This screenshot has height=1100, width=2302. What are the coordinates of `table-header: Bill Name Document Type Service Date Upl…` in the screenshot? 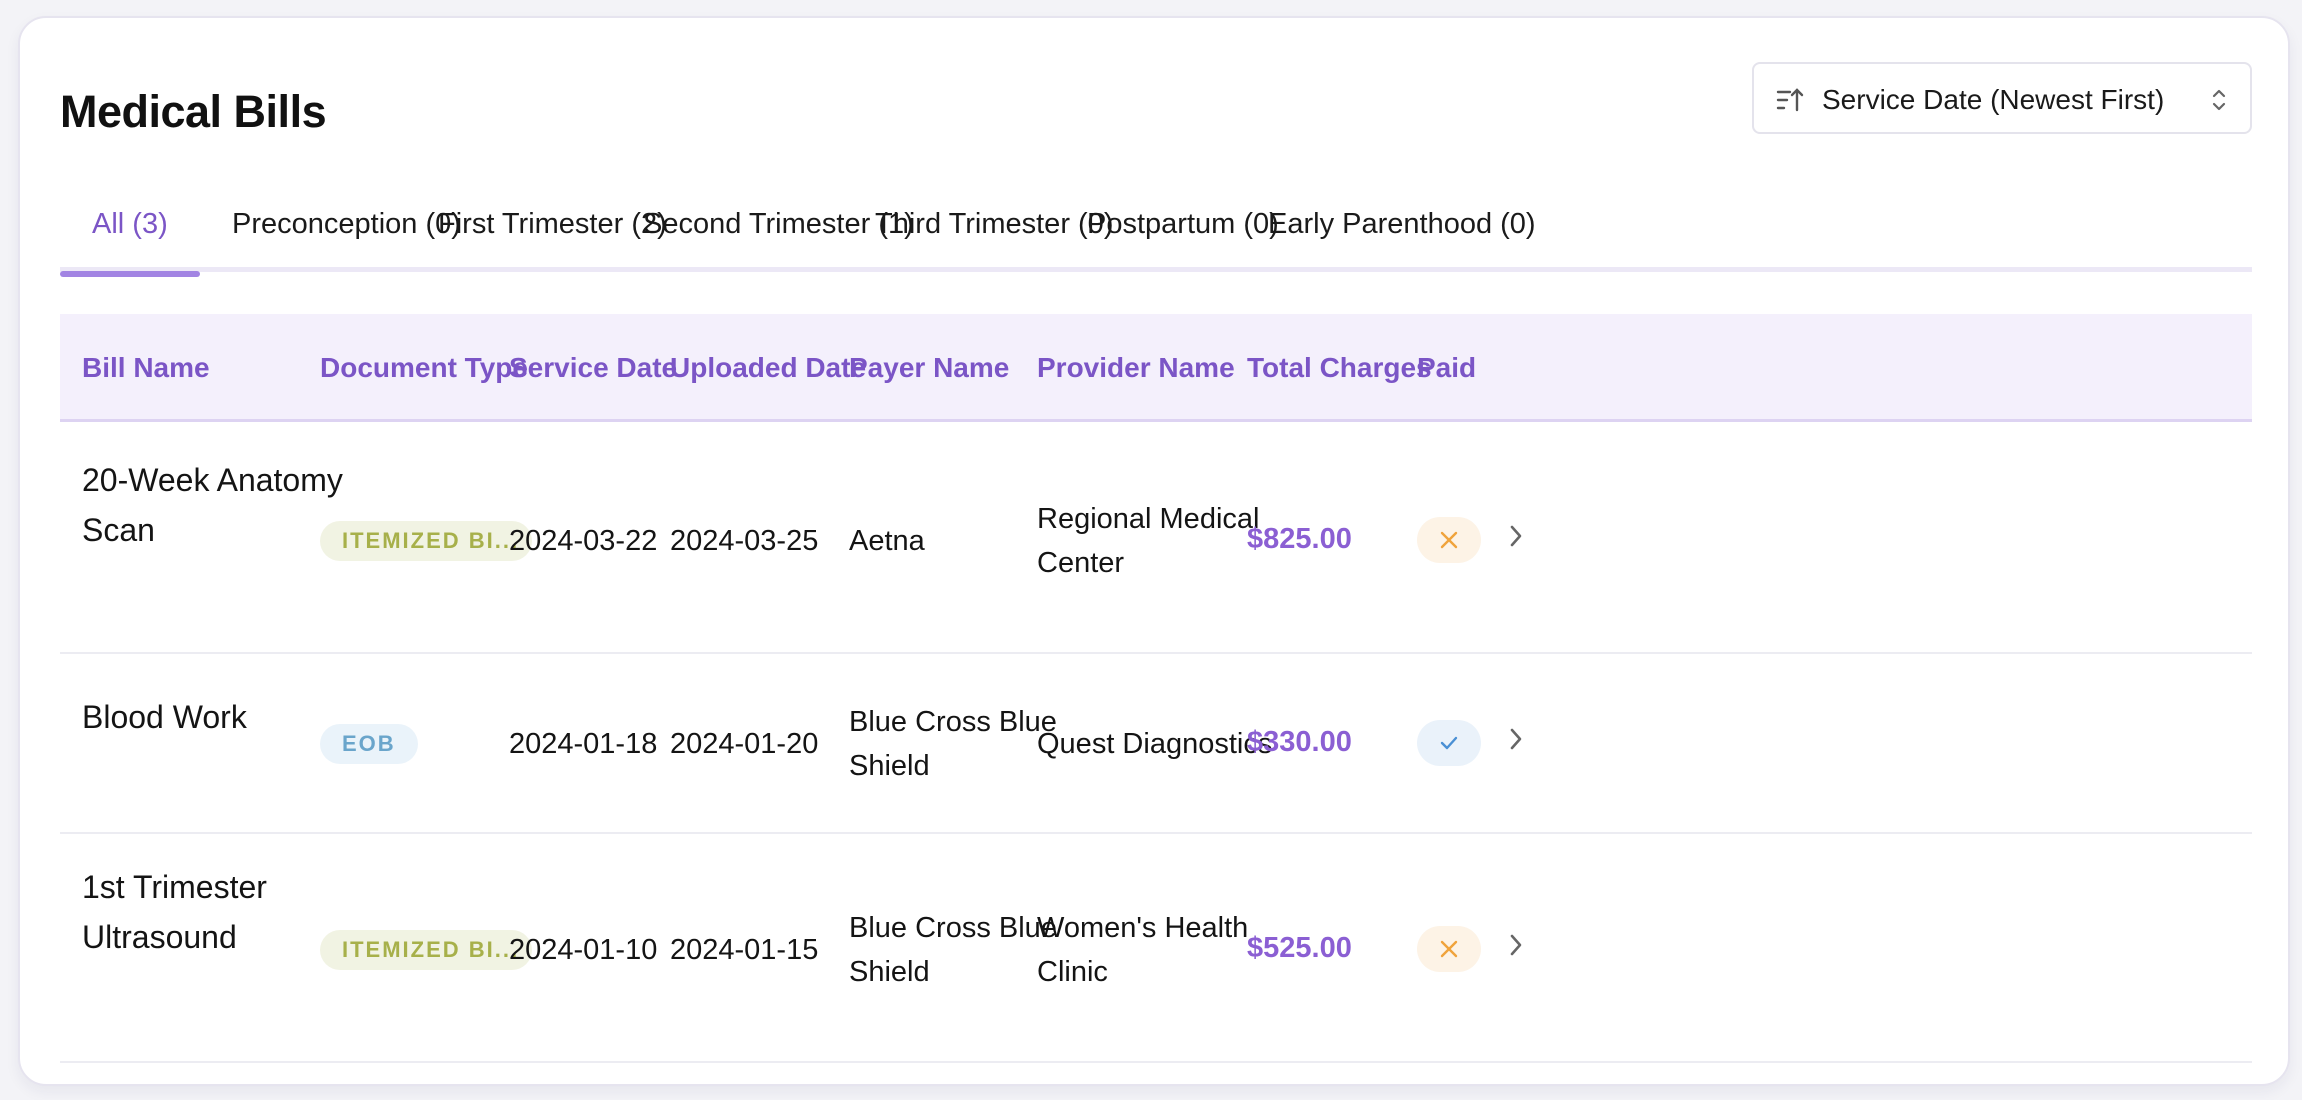 It's located at (1156, 368).